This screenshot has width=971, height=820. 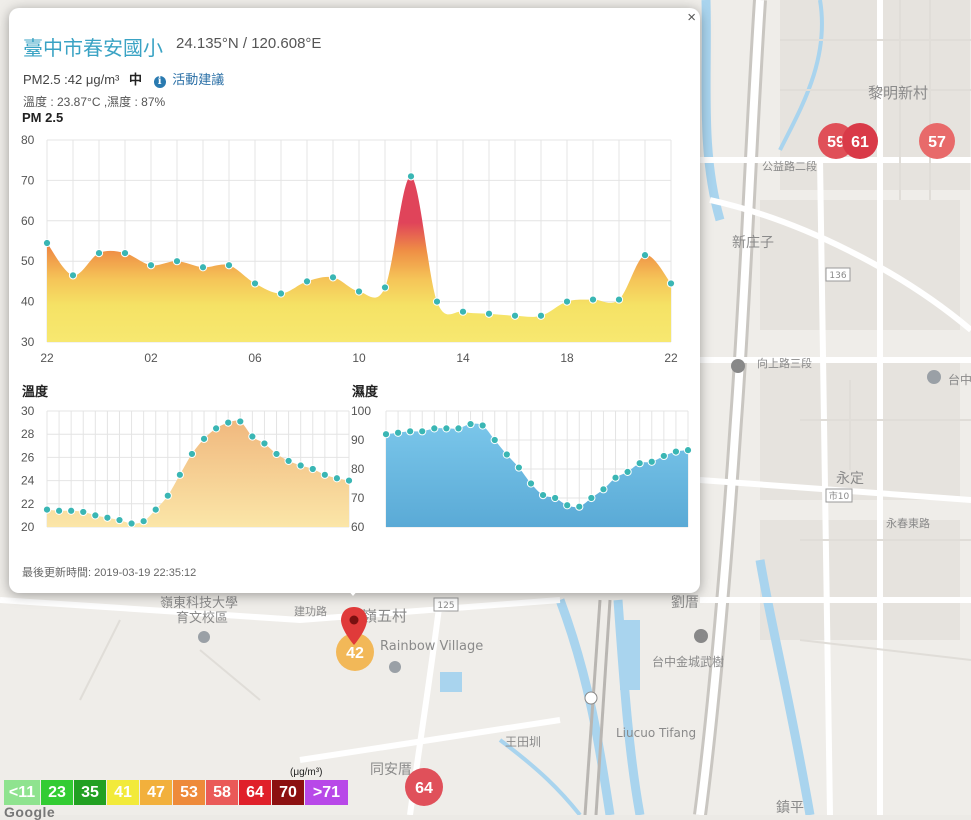 I want to click on svg-text: 42, so click(x=355, y=653).